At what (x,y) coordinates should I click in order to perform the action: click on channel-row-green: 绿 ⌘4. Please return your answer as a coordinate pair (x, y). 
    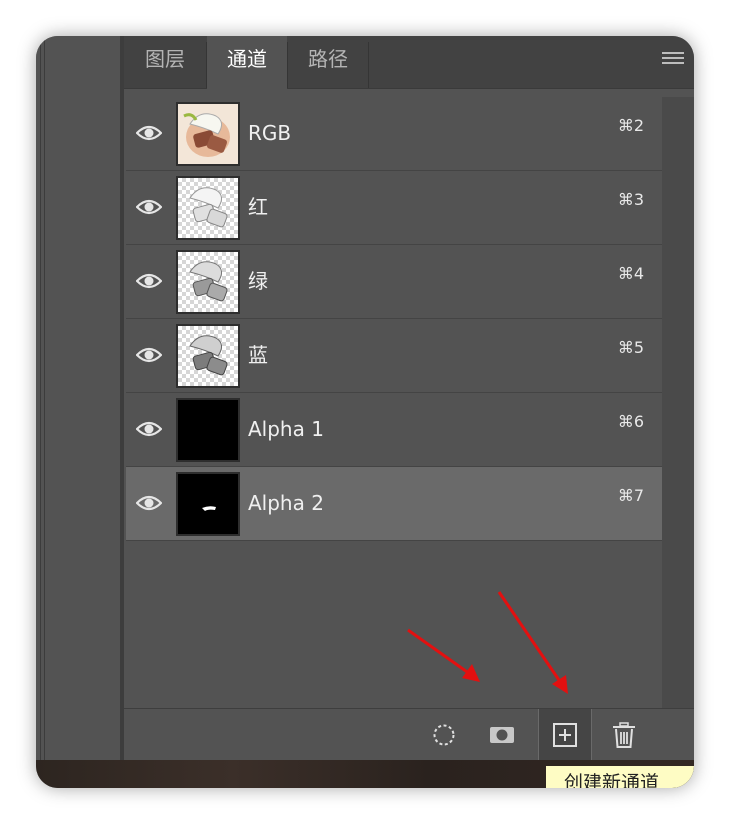
    Looking at the image, I should click on (394, 282).